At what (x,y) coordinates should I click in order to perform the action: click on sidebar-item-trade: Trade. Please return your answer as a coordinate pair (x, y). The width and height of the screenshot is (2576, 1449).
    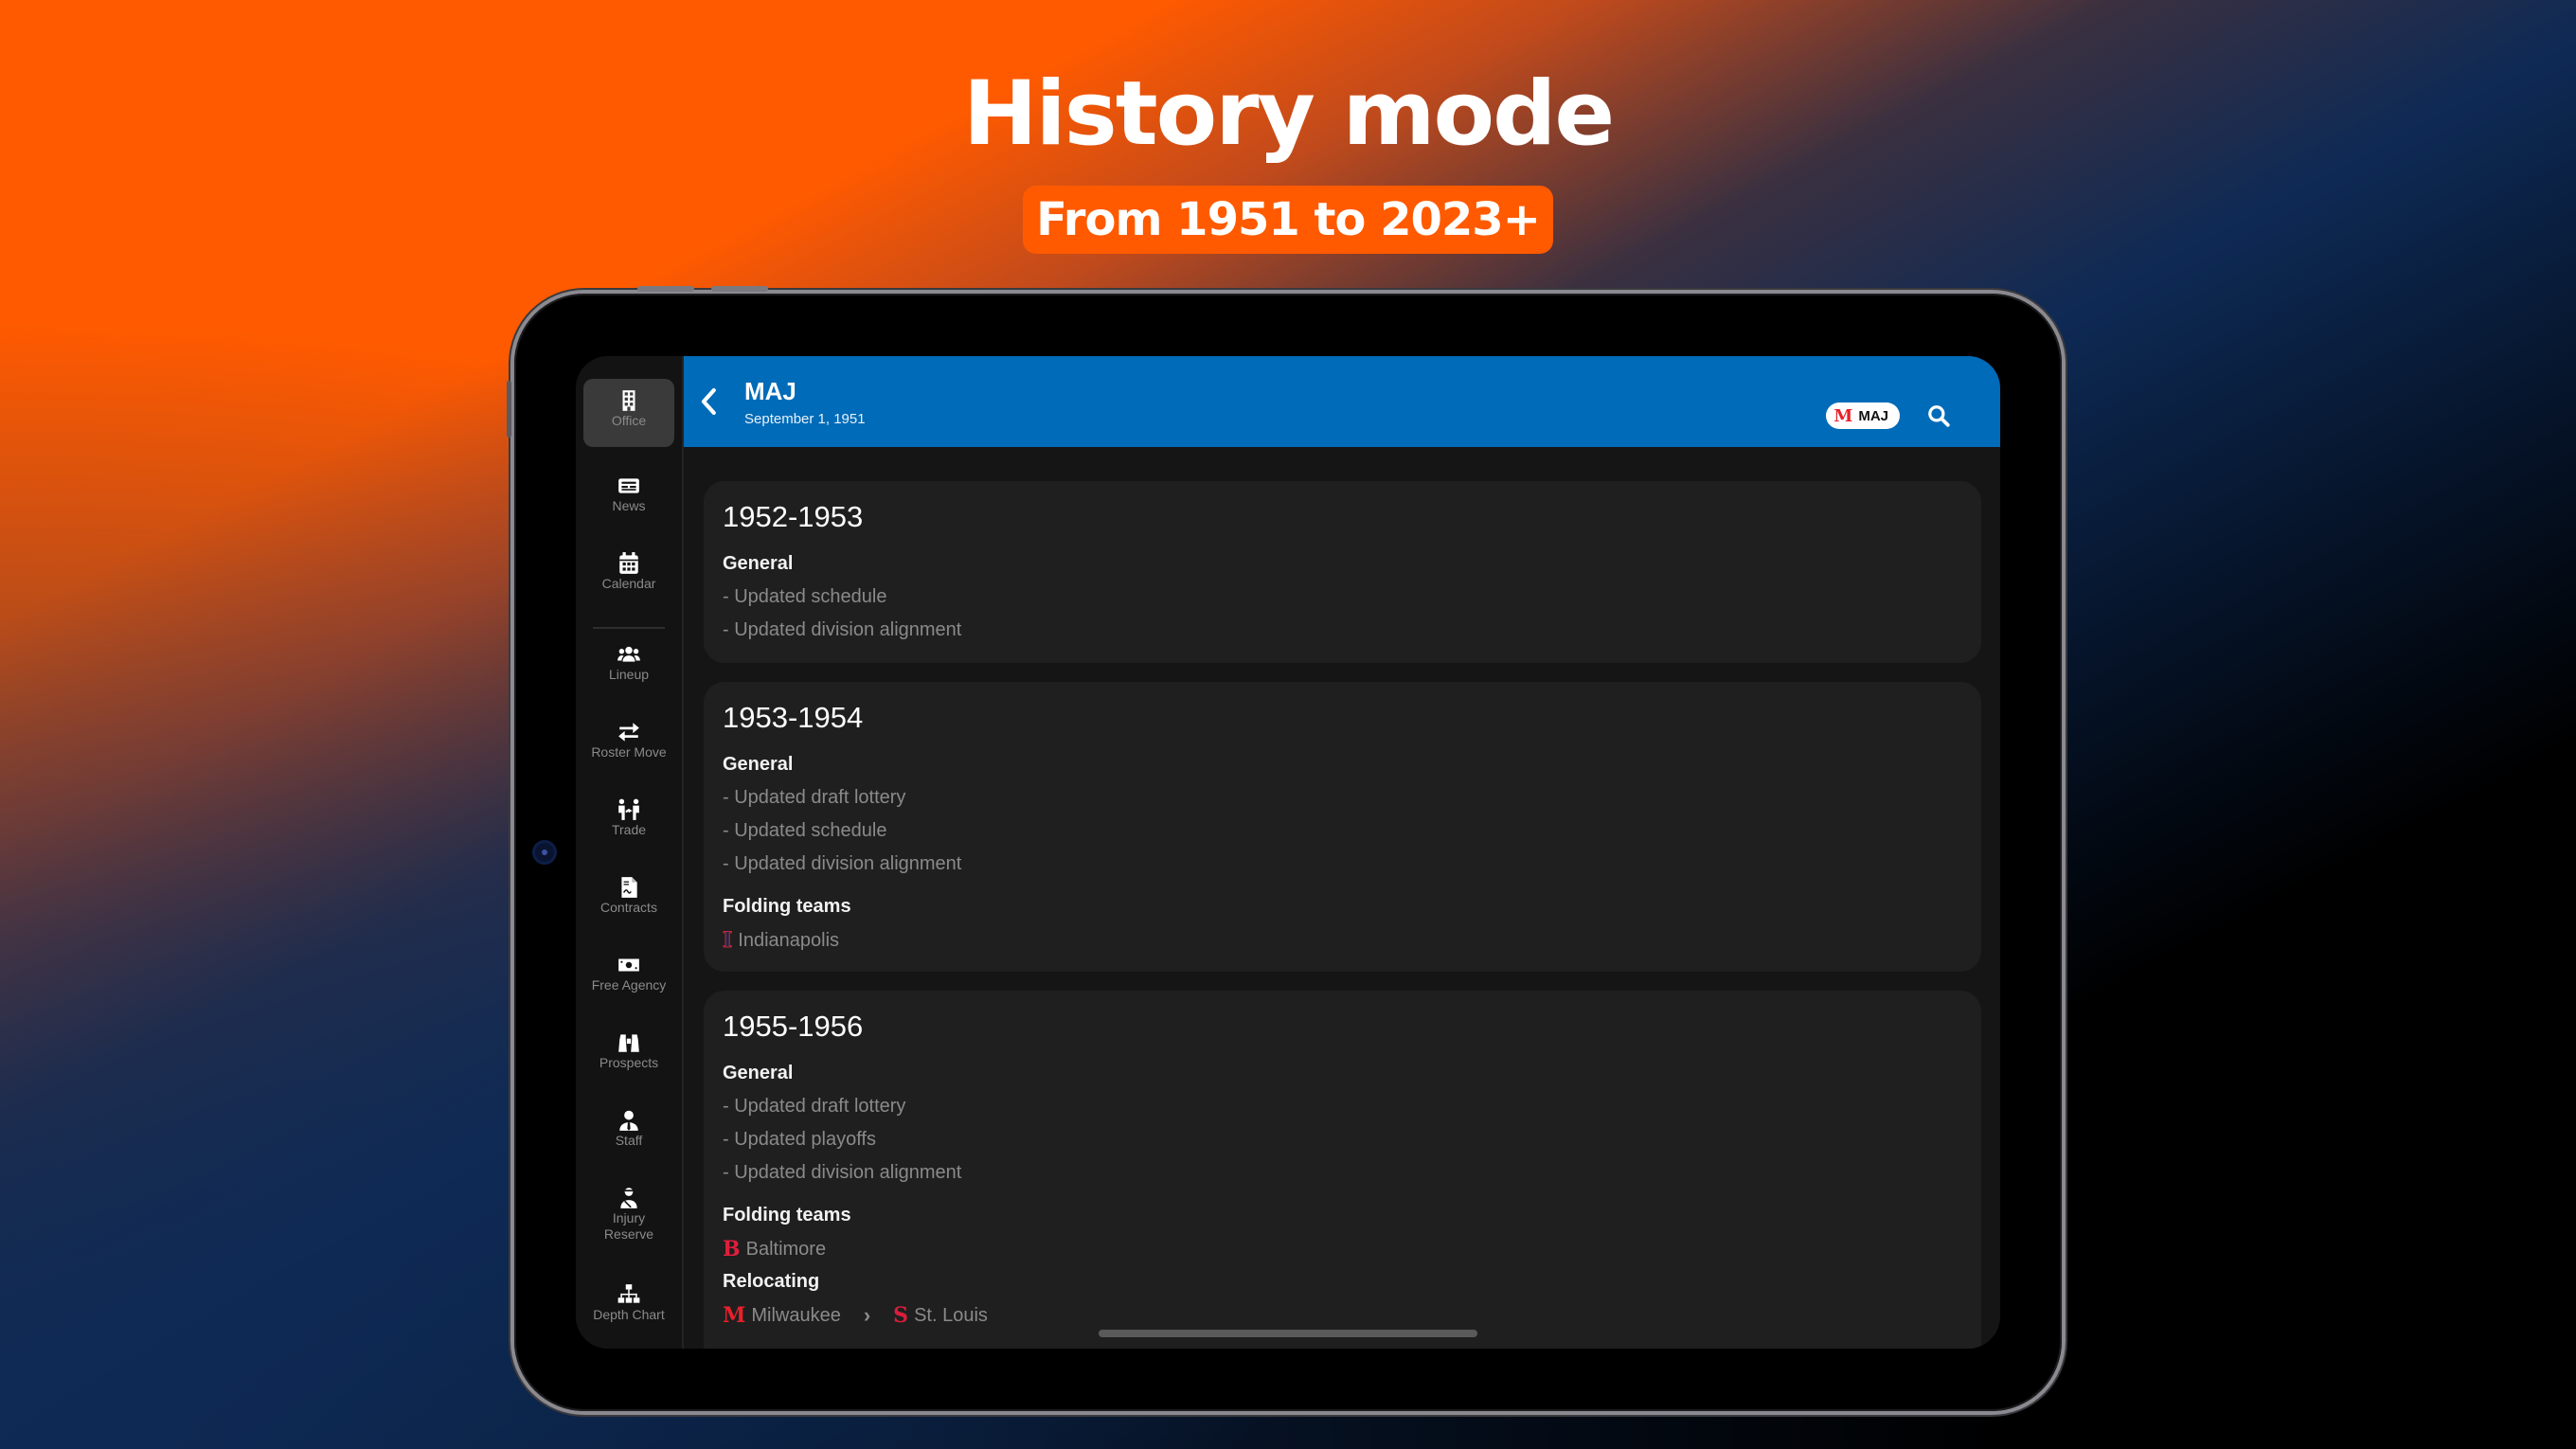
    Looking at the image, I should click on (628, 817).